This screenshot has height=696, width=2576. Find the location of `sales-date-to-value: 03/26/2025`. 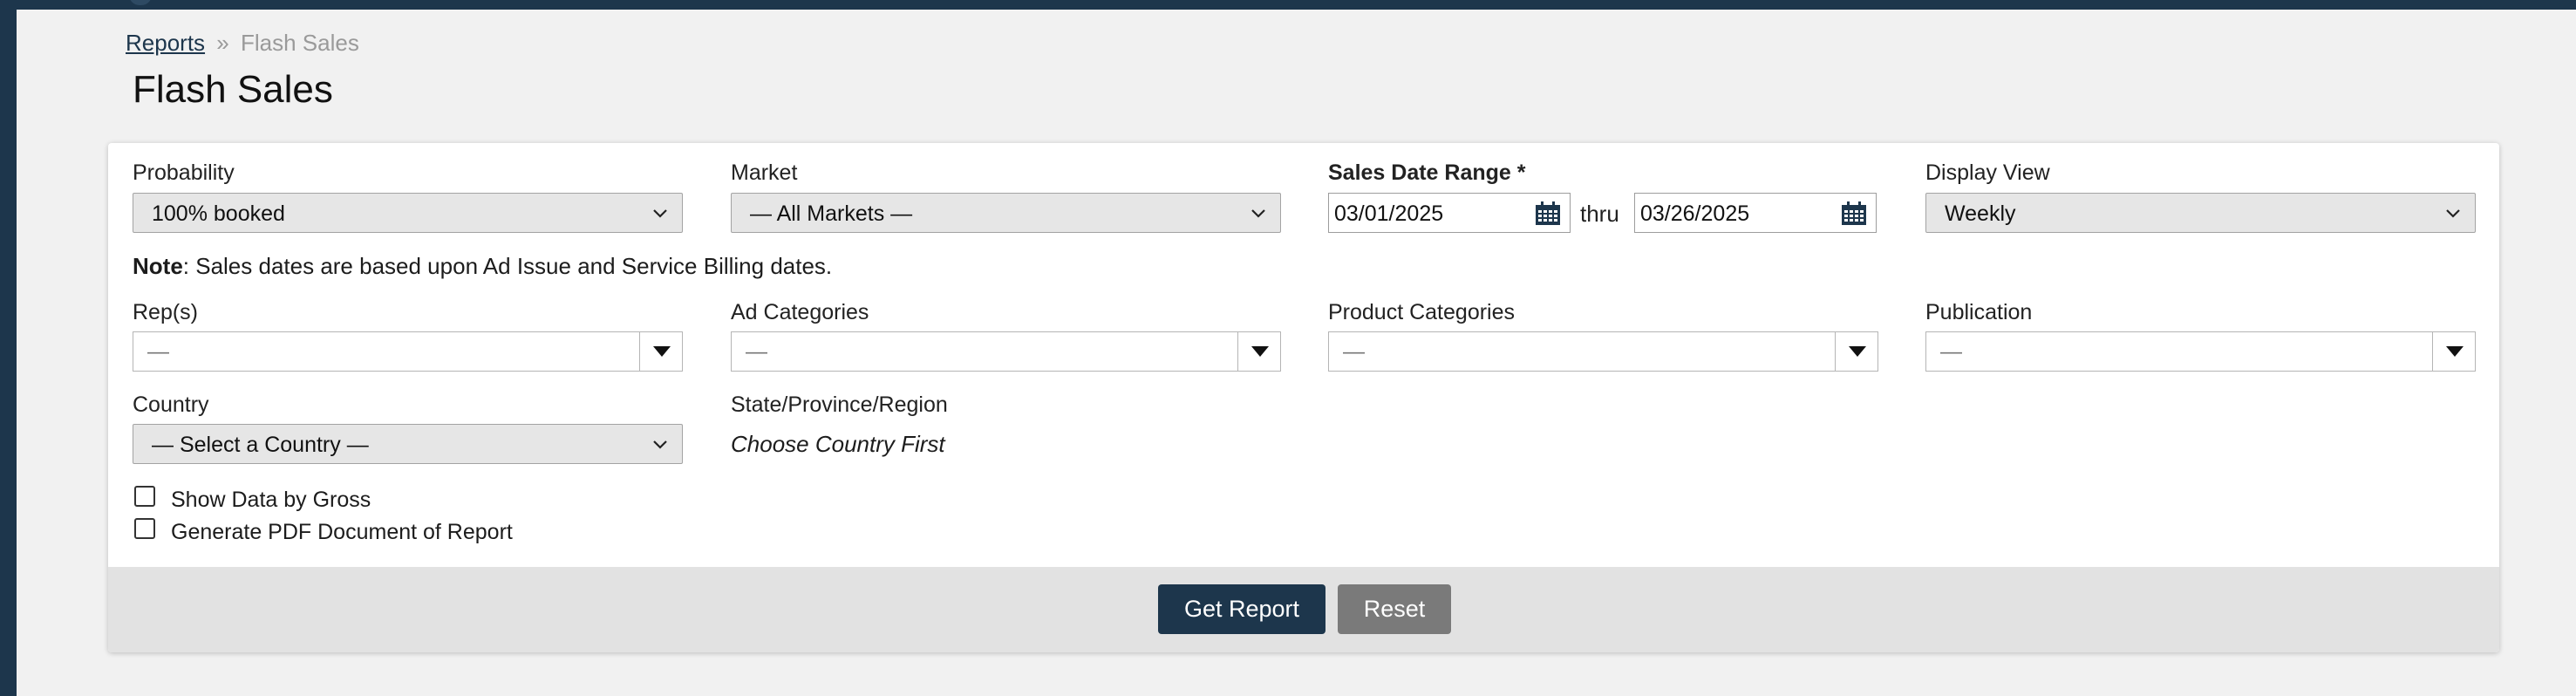

sales-date-to-value: 03/26/2025 is located at coordinates (1695, 213).